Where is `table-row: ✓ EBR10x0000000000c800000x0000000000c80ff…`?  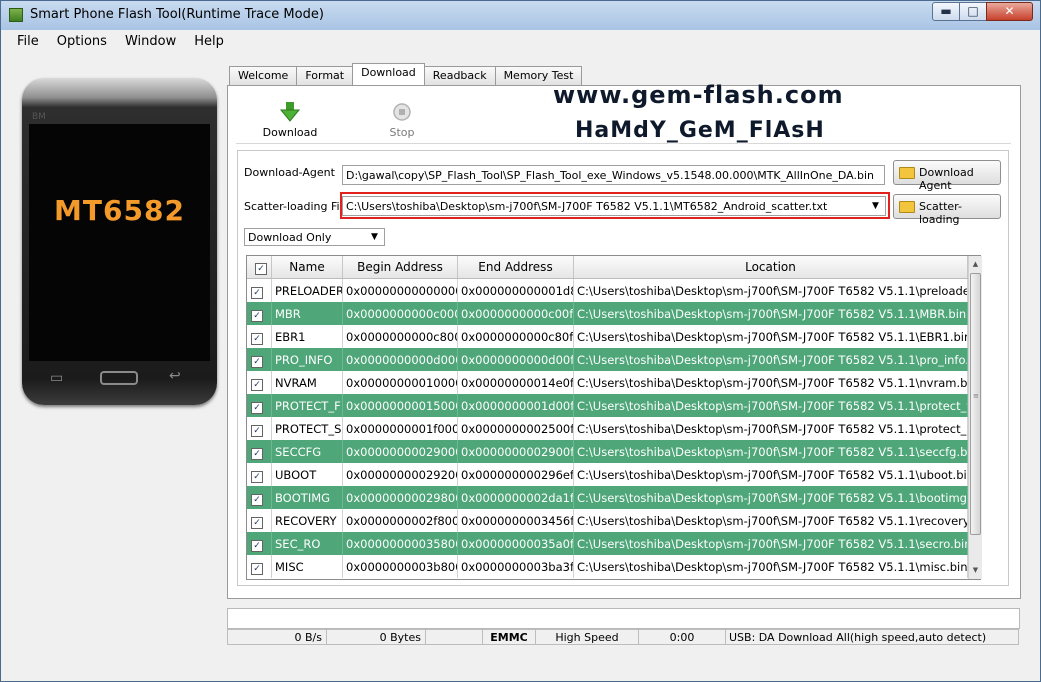 table-row: ✓ EBR10x0000000000c800000x0000000000c80ff… is located at coordinates (608, 336).